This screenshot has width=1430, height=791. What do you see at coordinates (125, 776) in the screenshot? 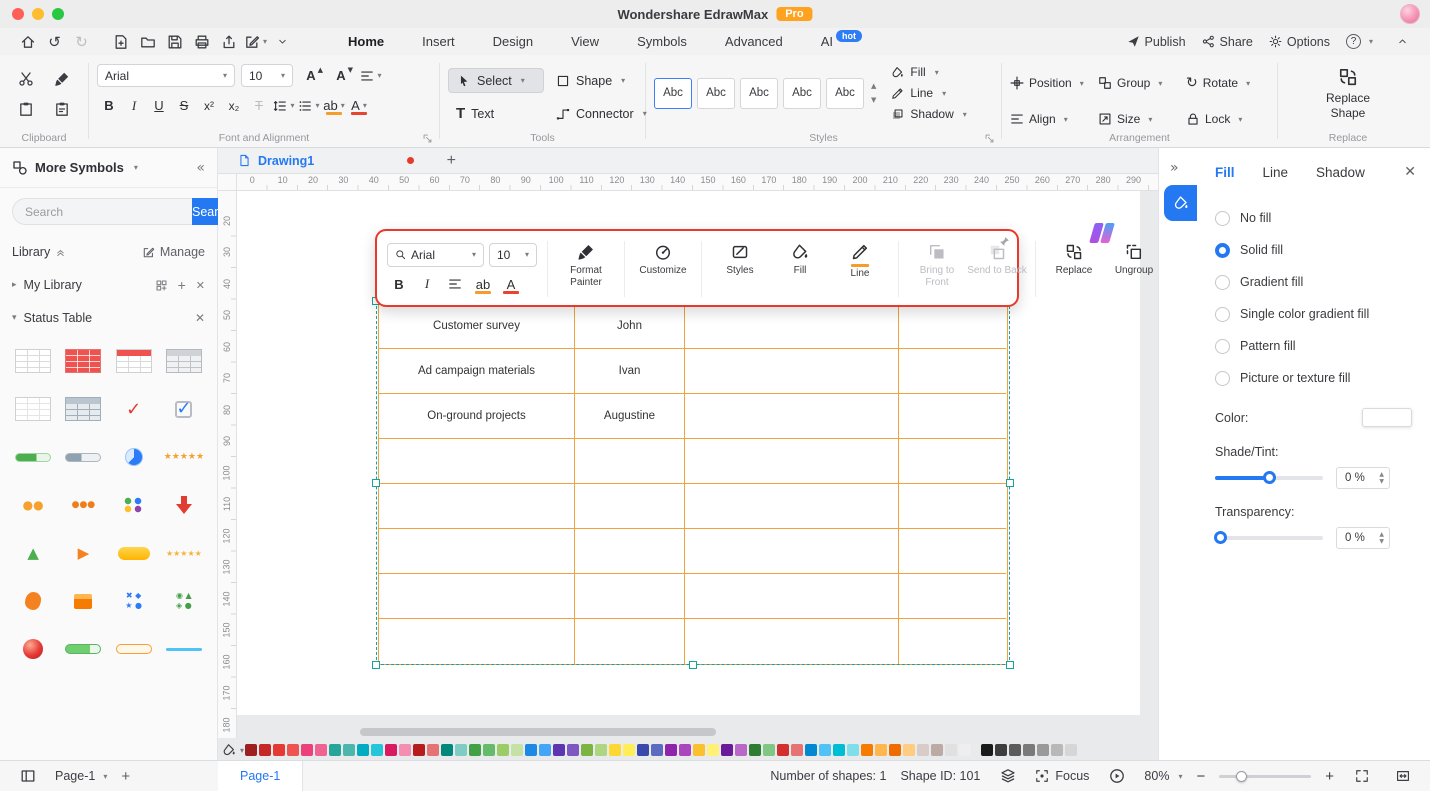
I see `add-page-button: +` at bounding box center [125, 776].